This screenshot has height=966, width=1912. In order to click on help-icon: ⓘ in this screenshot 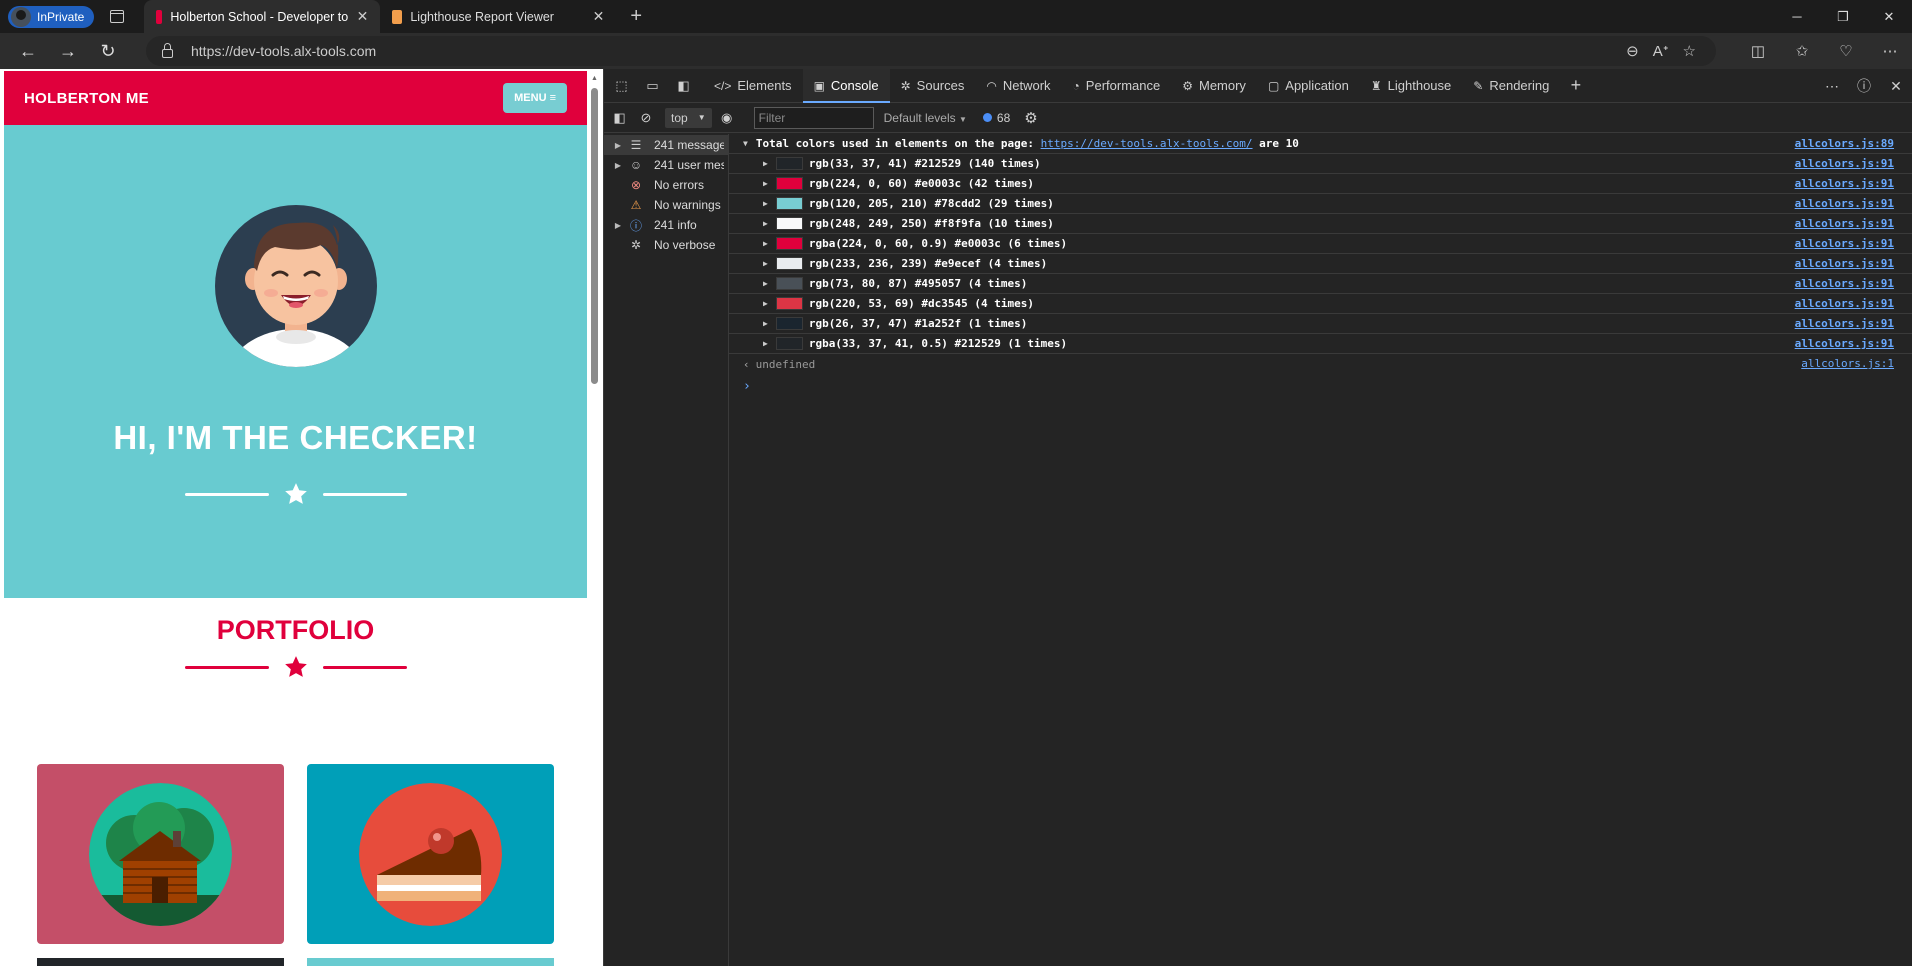, I will do `click(1864, 86)`.